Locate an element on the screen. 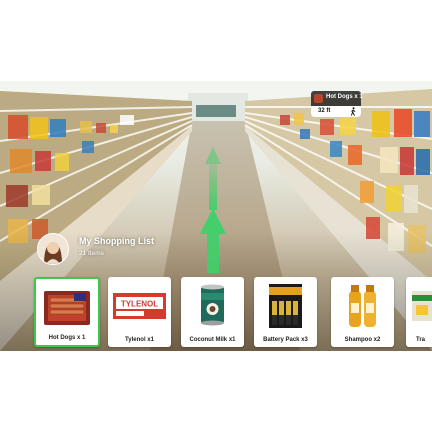 This screenshot has height=432, width=432. list-item-coconut-milk: Coconut Milk x1 is located at coordinates (212, 312).